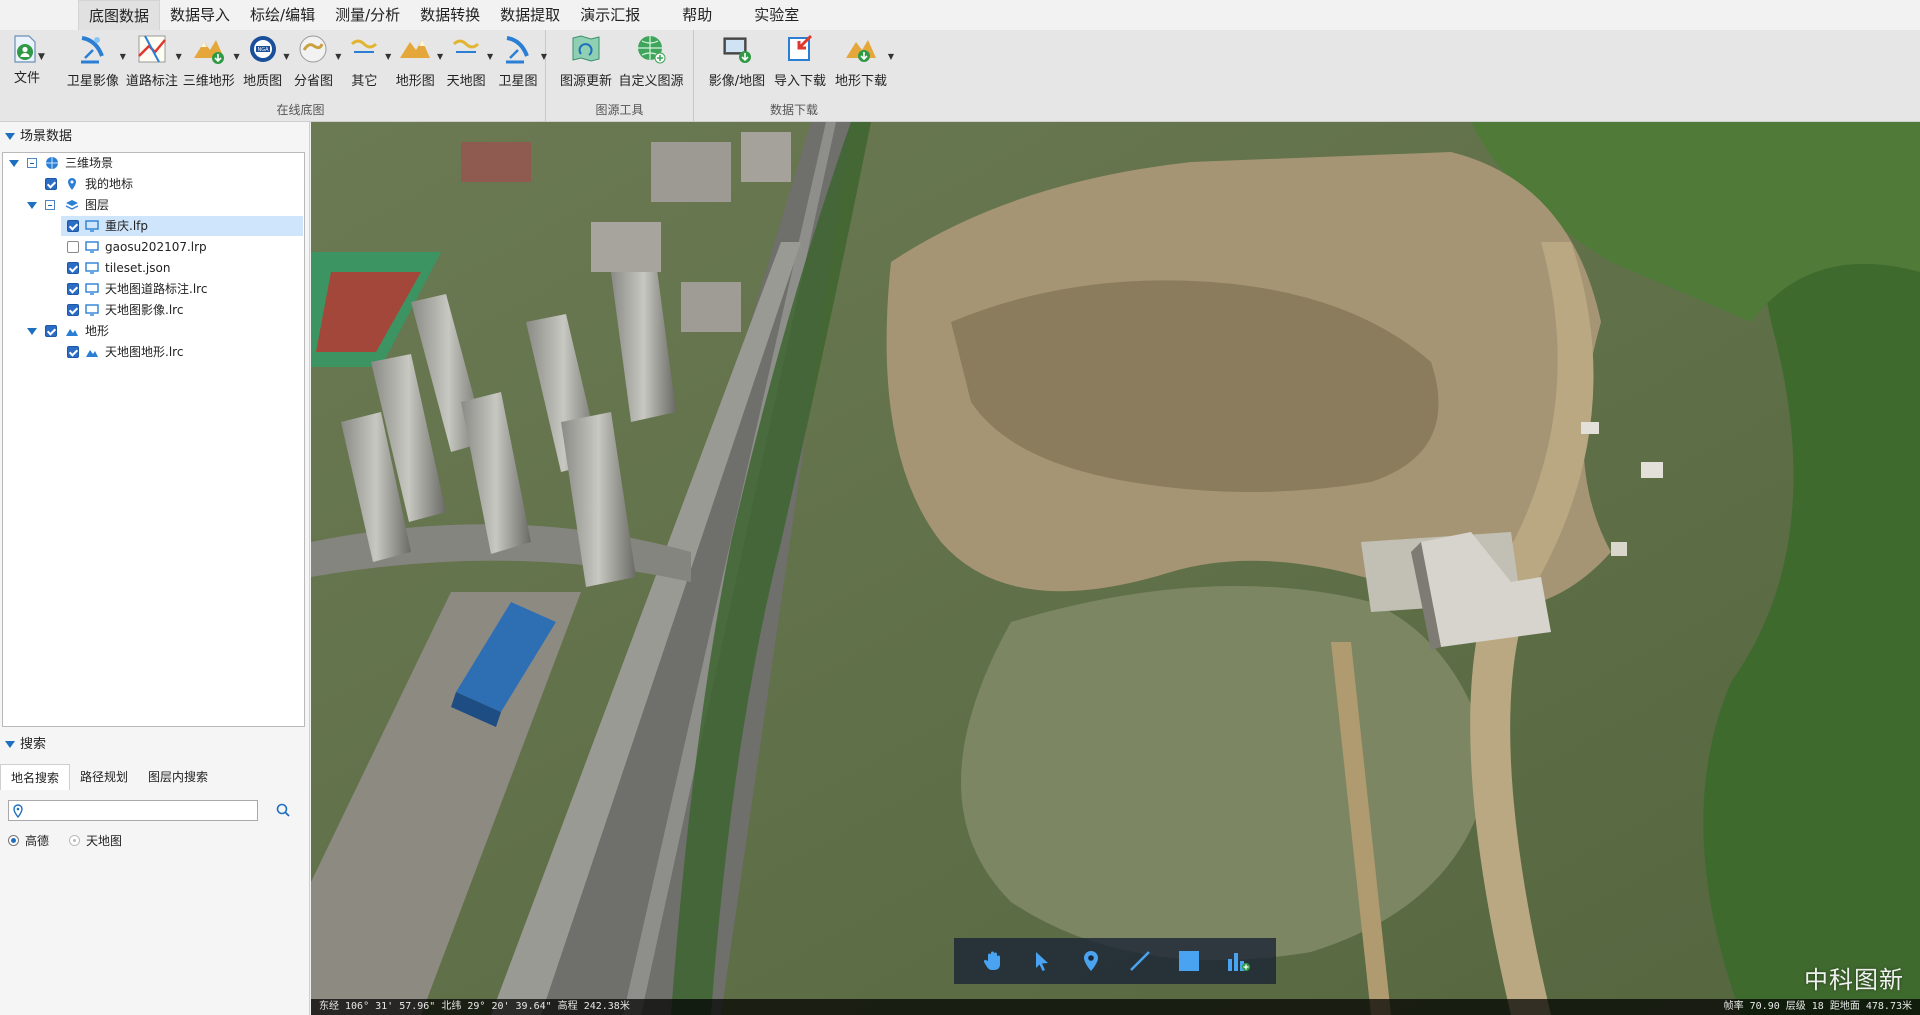 The image size is (1920, 1015). What do you see at coordinates (450, 15) in the screenshot?
I see `menu-tab-data-convert: 数据转换` at bounding box center [450, 15].